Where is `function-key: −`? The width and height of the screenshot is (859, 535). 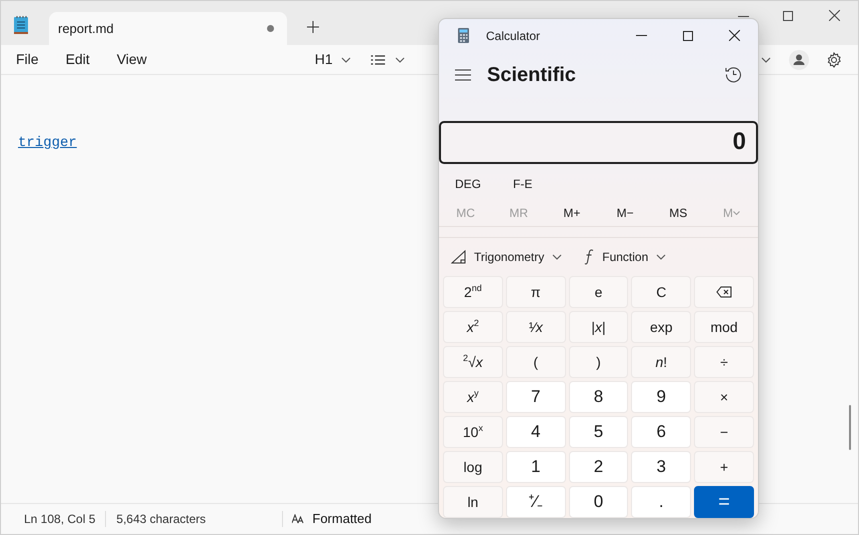 function-key: − is located at coordinates (724, 432).